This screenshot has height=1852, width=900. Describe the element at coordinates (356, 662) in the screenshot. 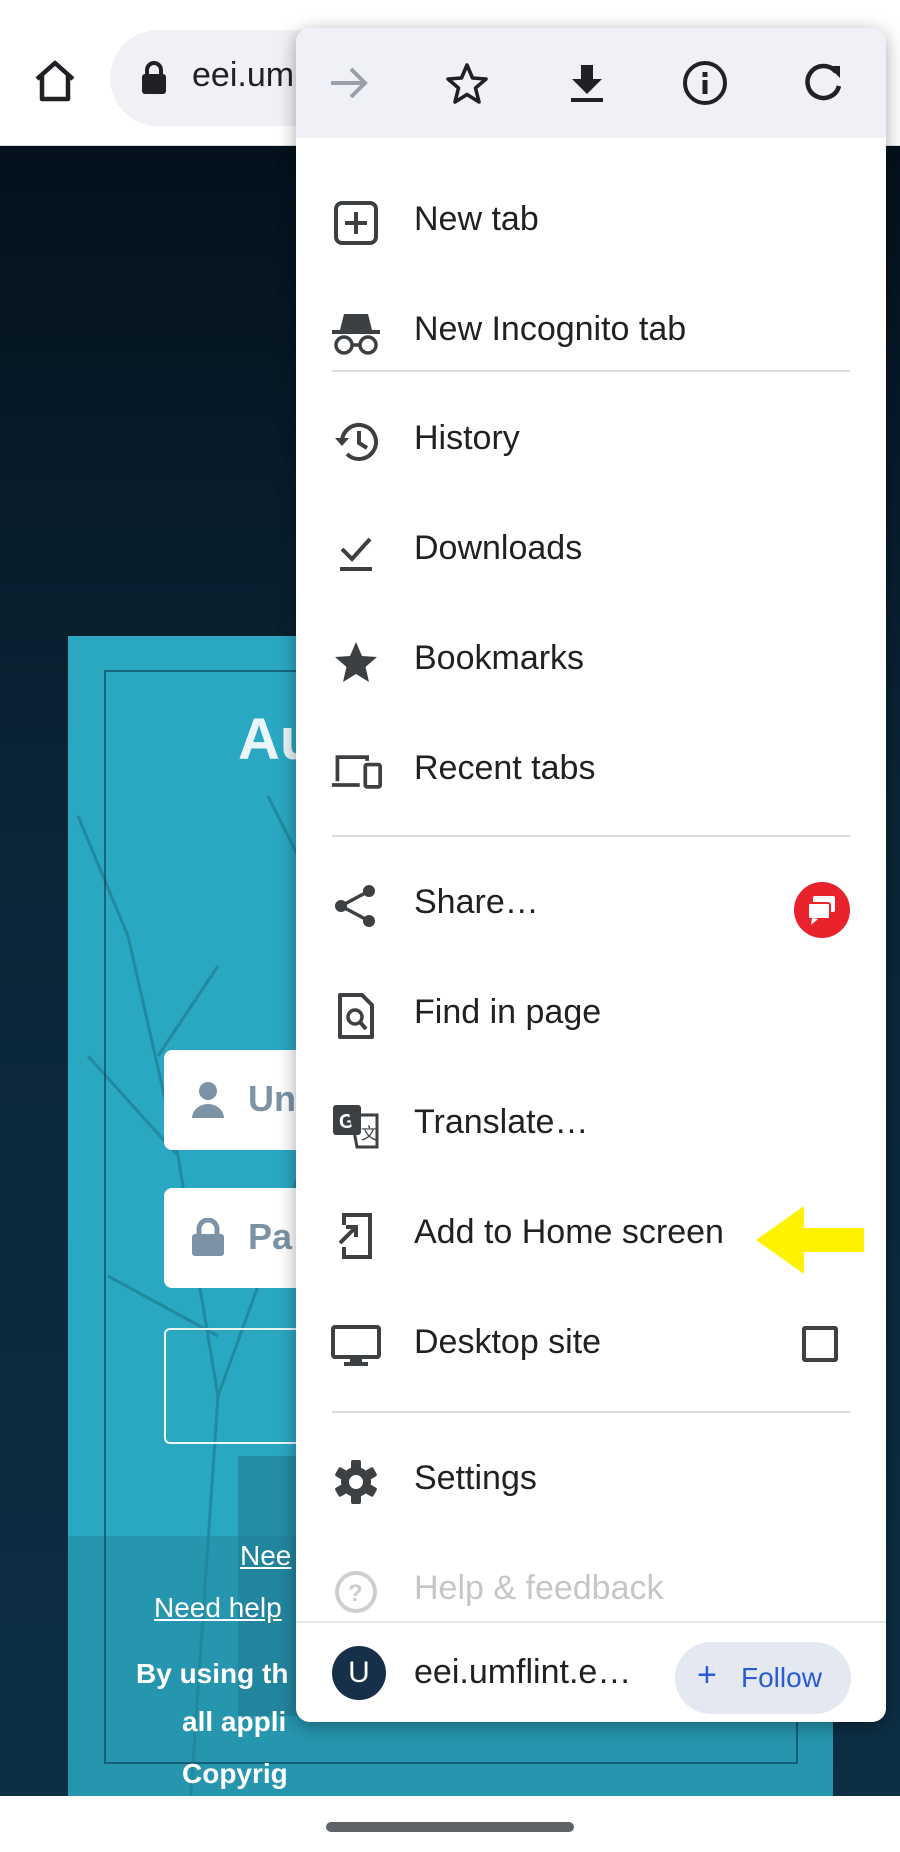

I see `bookmarks-star-icon` at that location.